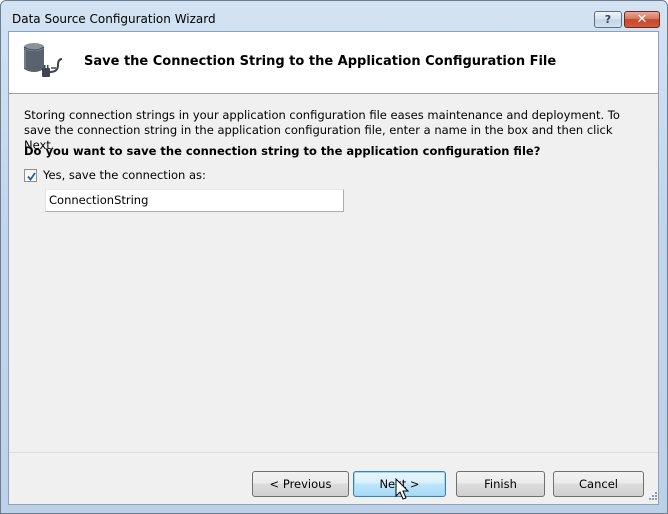  Describe the element at coordinates (333, 452) in the screenshot. I see `button-area-divider` at that location.